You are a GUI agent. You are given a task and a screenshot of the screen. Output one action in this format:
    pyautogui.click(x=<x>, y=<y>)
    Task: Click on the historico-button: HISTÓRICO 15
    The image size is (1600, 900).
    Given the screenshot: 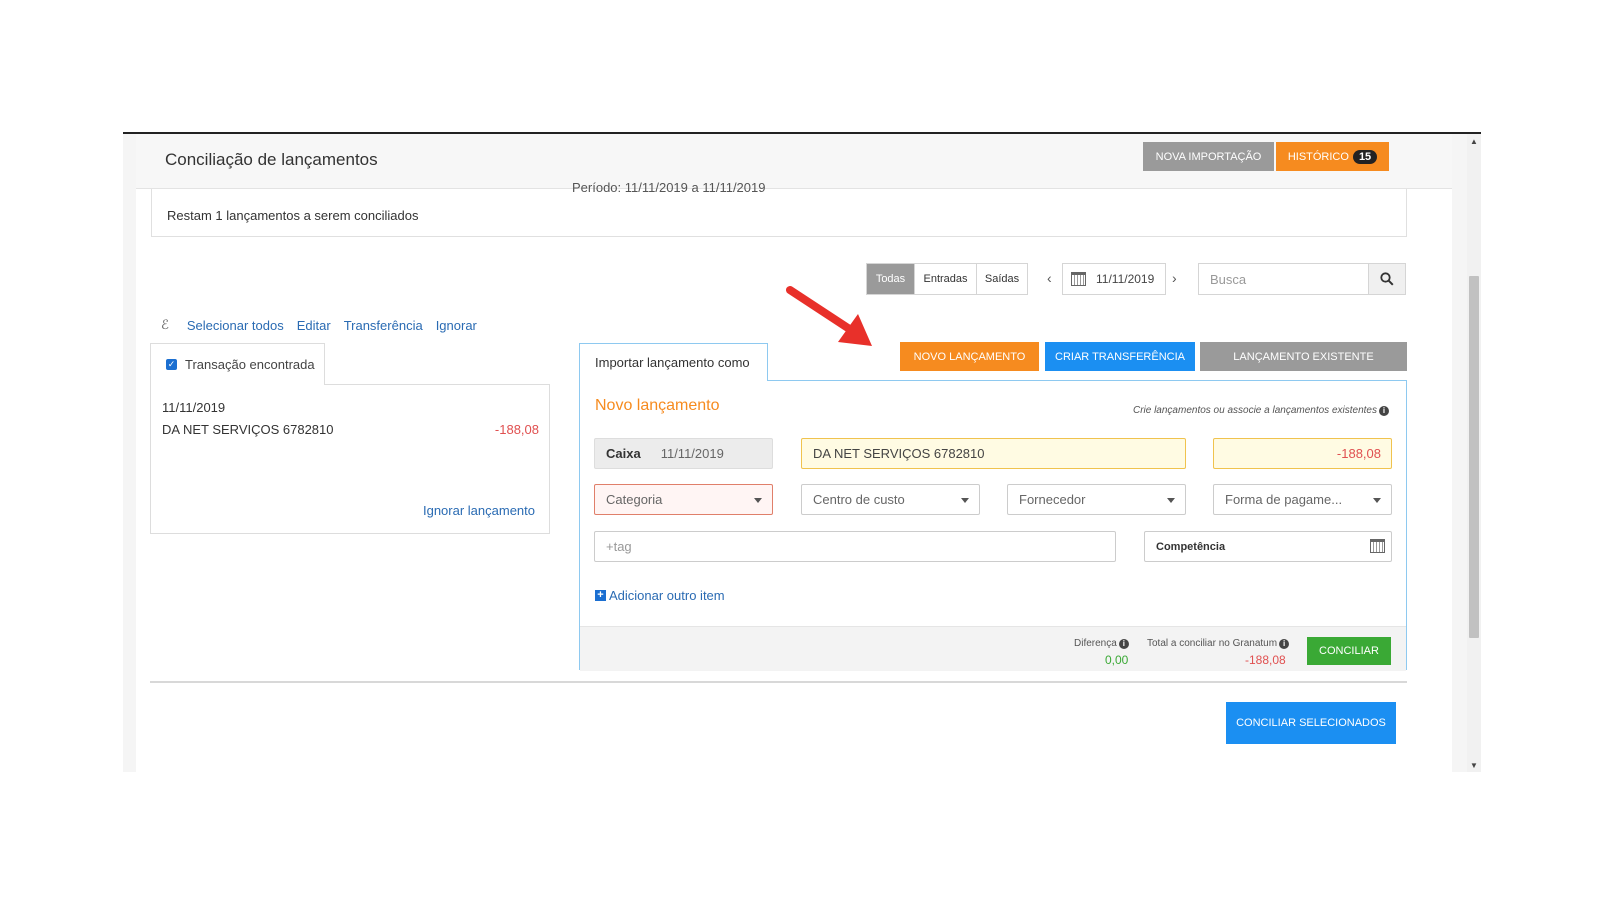 What is the action you would take?
    pyautogui.click(x=1332, y=156)
    